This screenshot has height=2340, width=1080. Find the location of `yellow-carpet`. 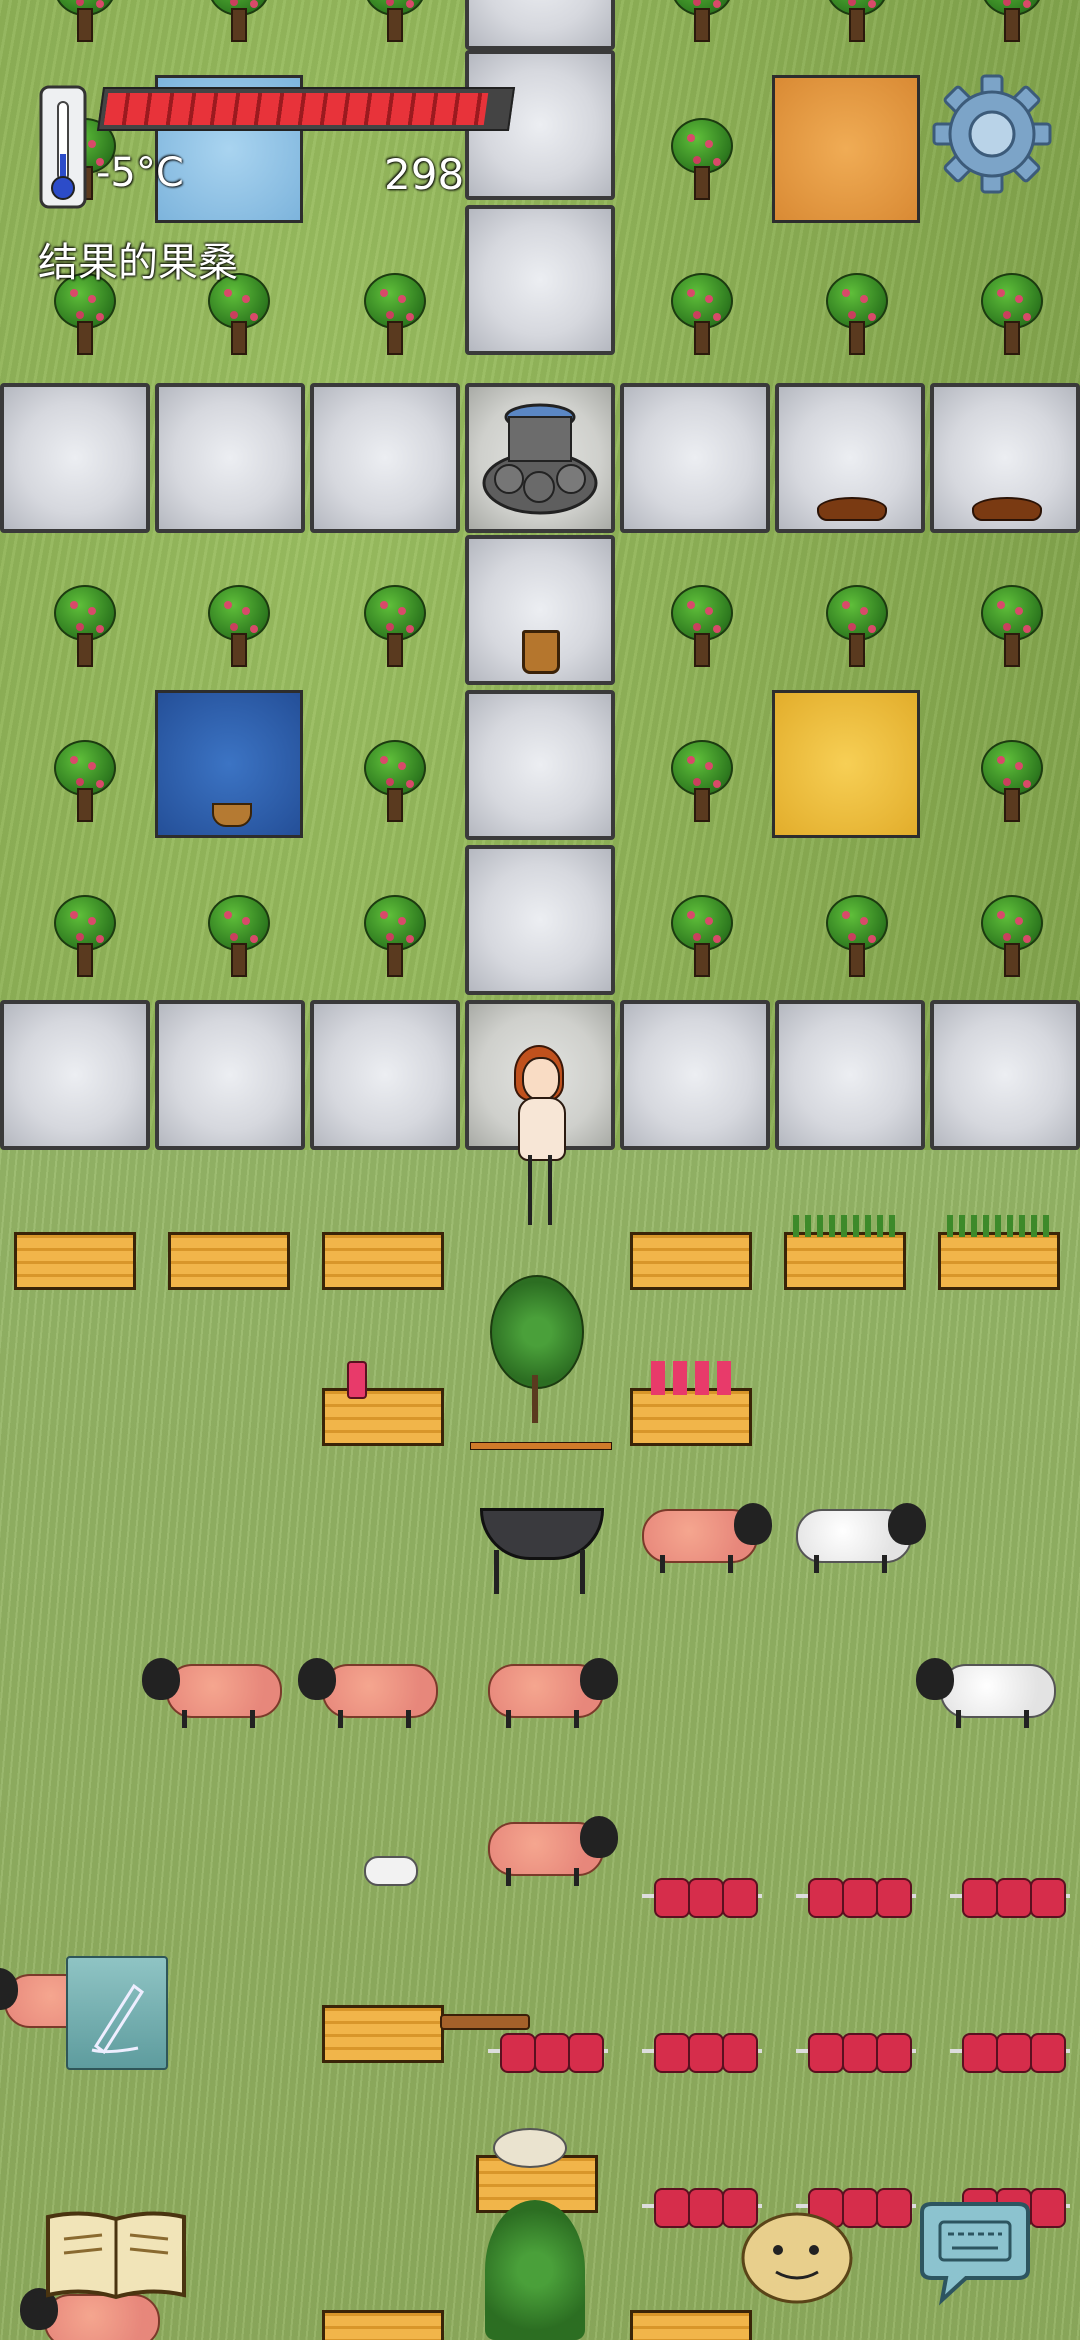

yellow-carpet is located at coordinates (846, 764).